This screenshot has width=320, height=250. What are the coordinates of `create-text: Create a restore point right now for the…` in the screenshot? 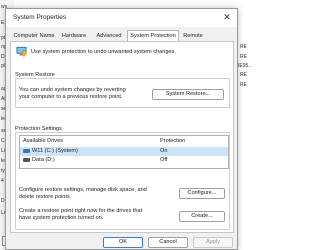 It's located at (81, 211).